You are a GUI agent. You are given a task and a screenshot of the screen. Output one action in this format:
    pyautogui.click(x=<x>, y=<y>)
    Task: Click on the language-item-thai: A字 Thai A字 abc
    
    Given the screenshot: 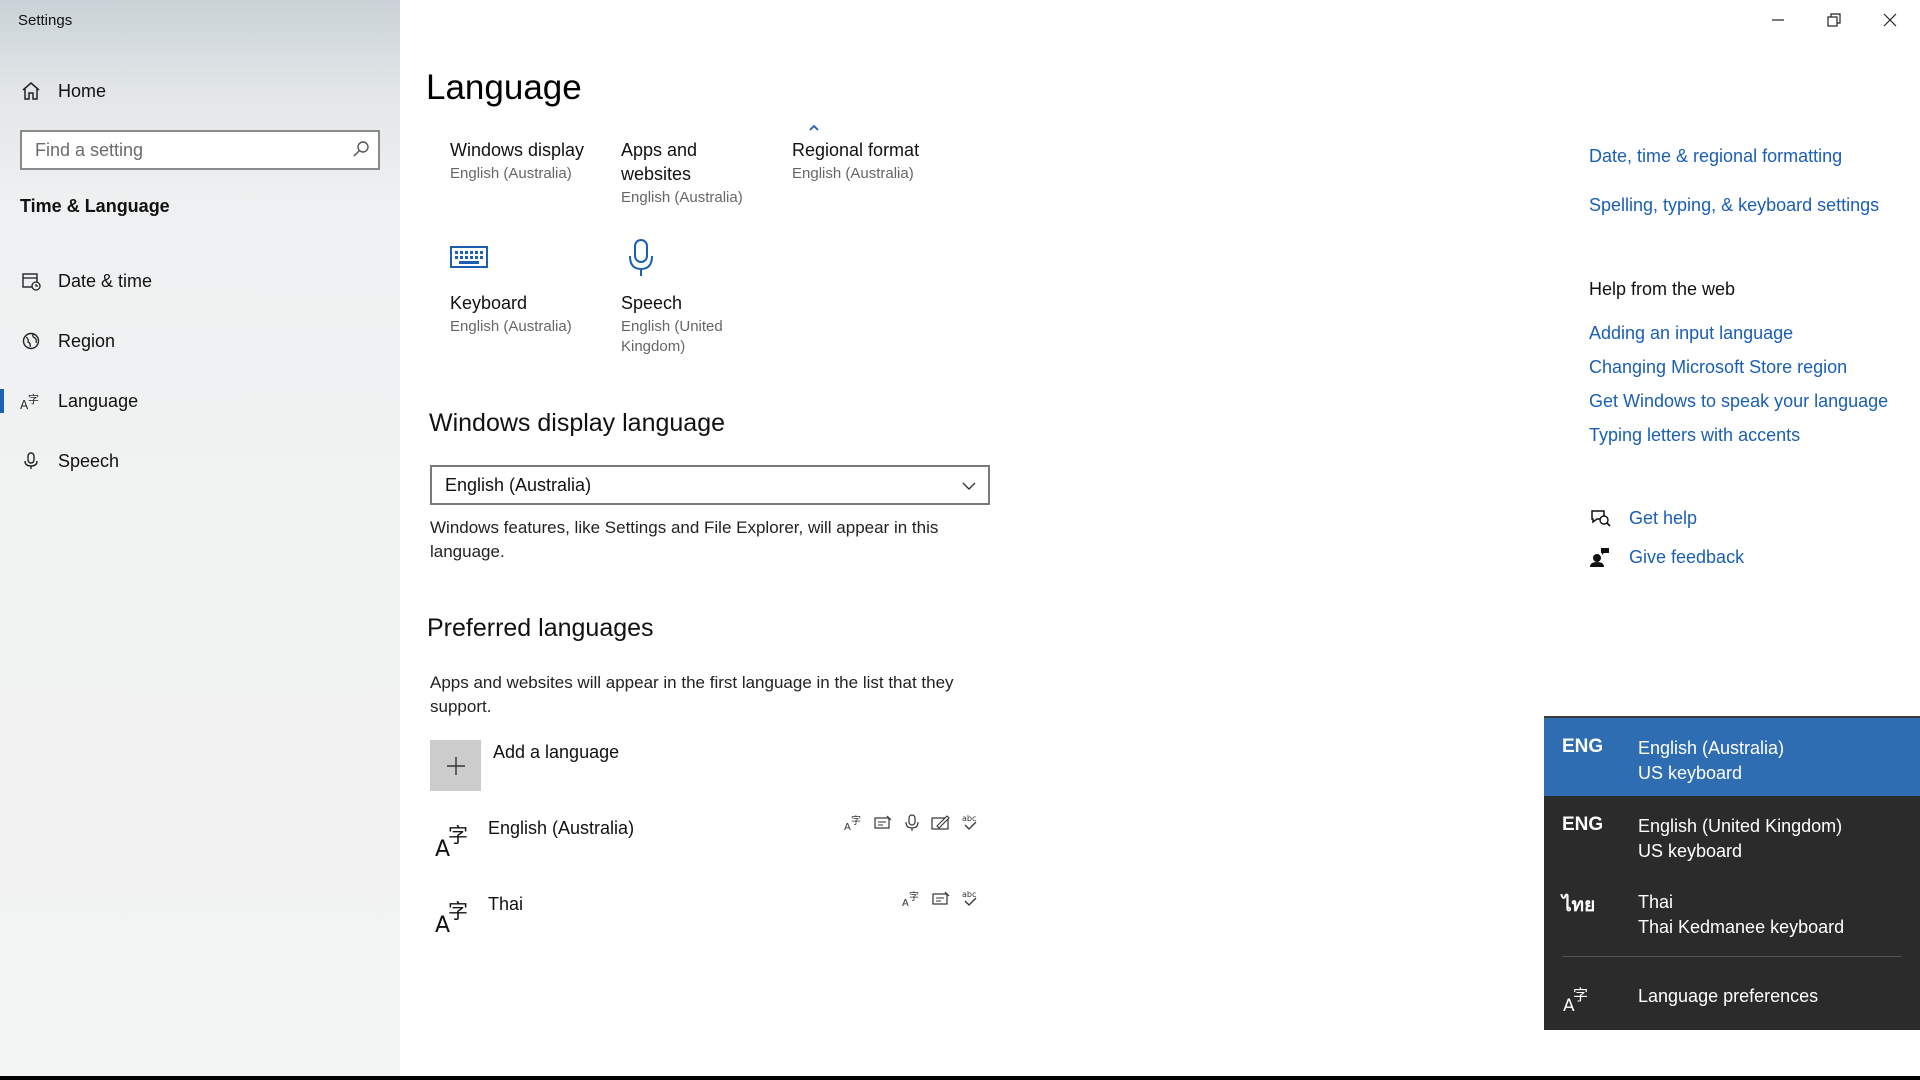 What is the action you would take?
    pyautogui.click(x=710, y=918)
    